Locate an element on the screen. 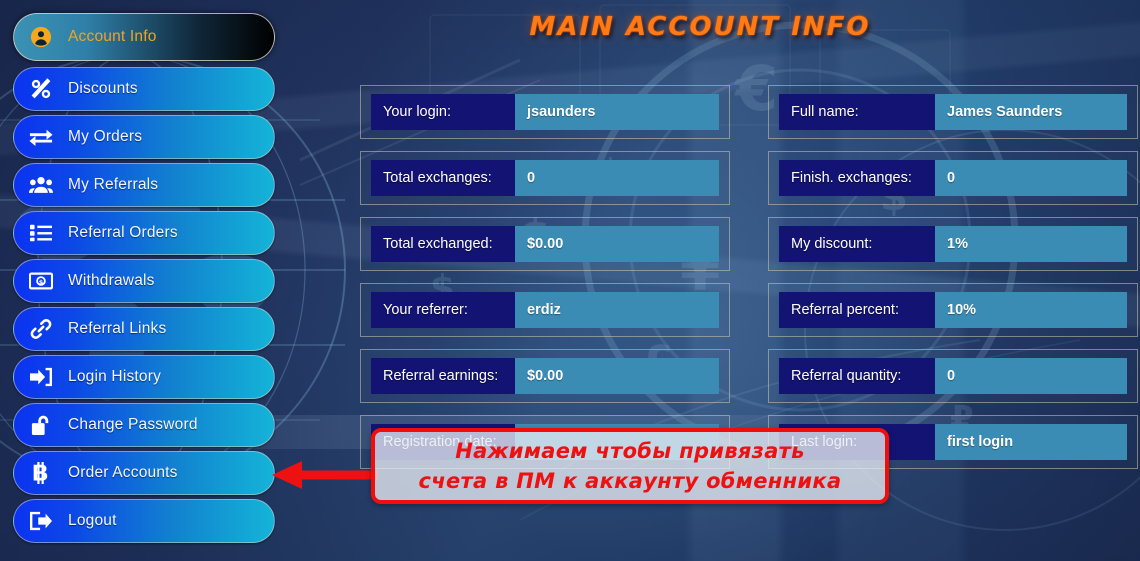 This screenshot has width=1140, height=561. field-box: Your referrer: erdiz is located at coordinates (545, 310).